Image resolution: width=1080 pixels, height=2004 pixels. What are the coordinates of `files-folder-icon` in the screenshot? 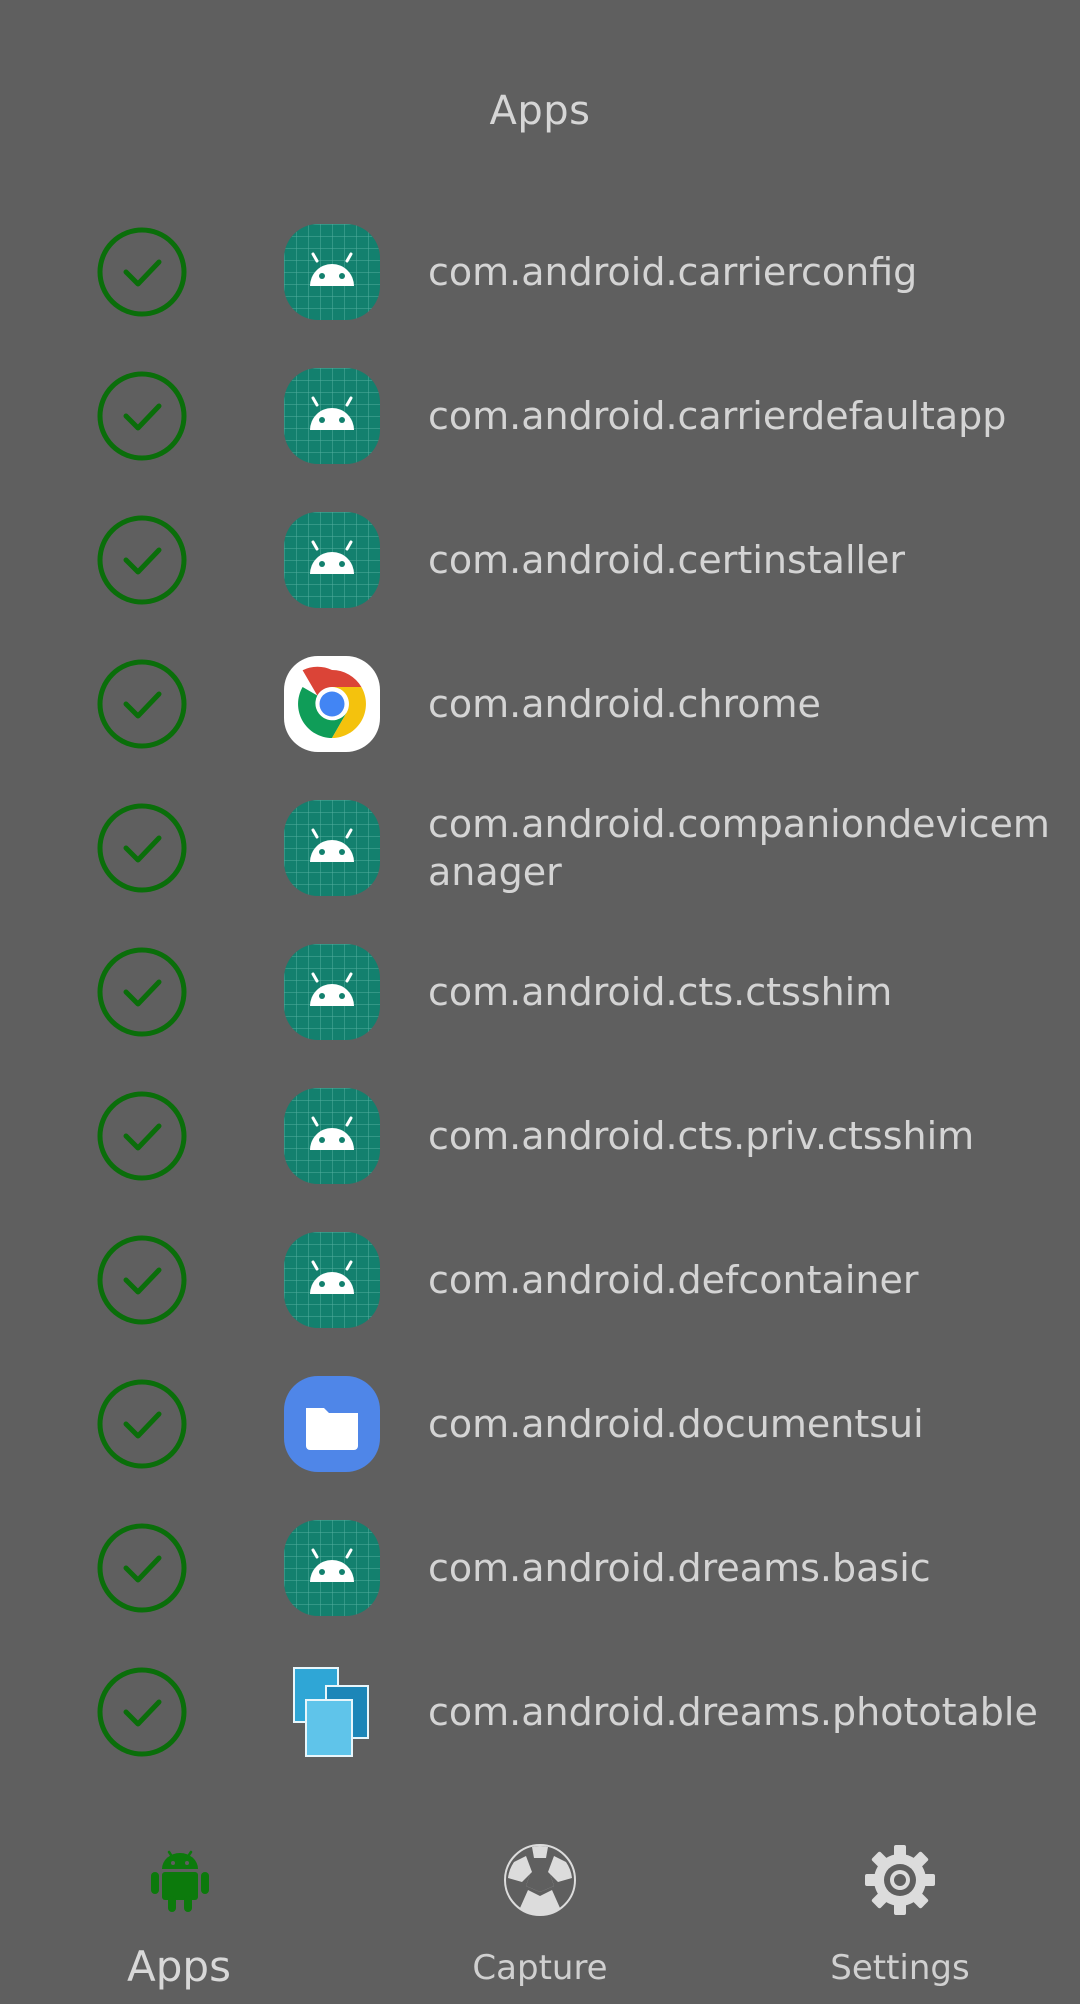 It's located at (332, 1424).